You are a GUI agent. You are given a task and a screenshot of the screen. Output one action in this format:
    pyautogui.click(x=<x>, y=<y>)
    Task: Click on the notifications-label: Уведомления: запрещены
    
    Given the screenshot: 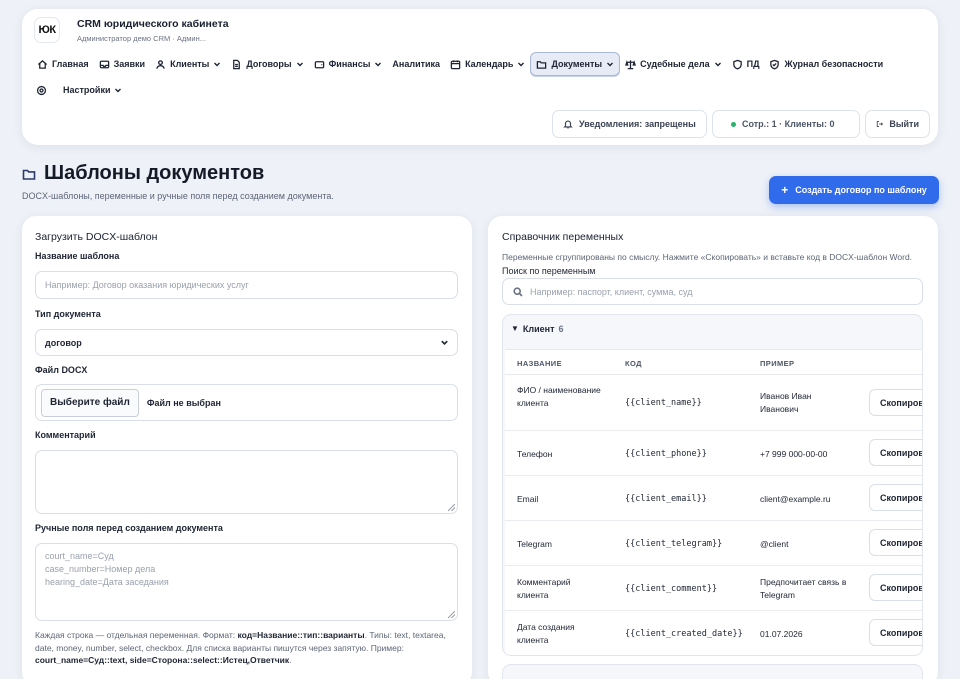 What is the action you would take?
    pyautogui.click(x=637, y=124)
    